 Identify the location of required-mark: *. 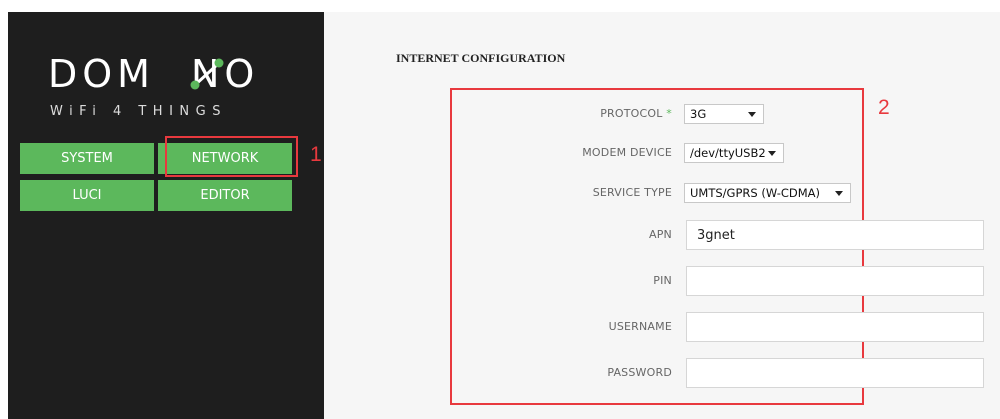
(669, 113).